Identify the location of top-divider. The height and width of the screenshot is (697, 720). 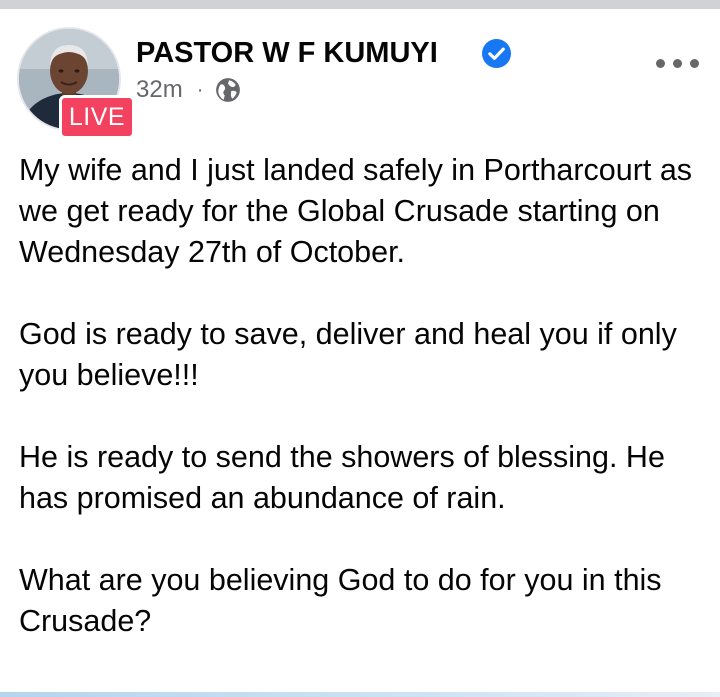
(360, 4).